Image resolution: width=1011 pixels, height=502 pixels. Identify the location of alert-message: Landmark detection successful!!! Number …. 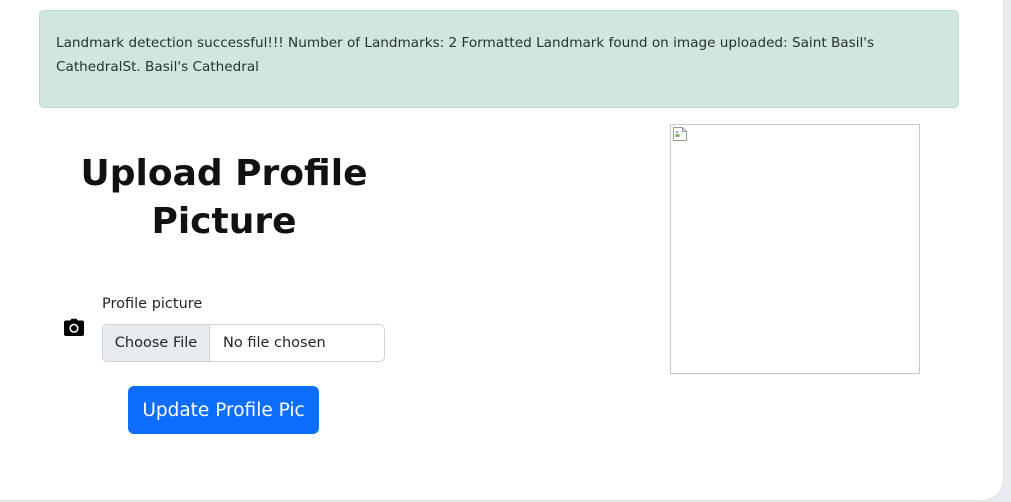
(465, 55).